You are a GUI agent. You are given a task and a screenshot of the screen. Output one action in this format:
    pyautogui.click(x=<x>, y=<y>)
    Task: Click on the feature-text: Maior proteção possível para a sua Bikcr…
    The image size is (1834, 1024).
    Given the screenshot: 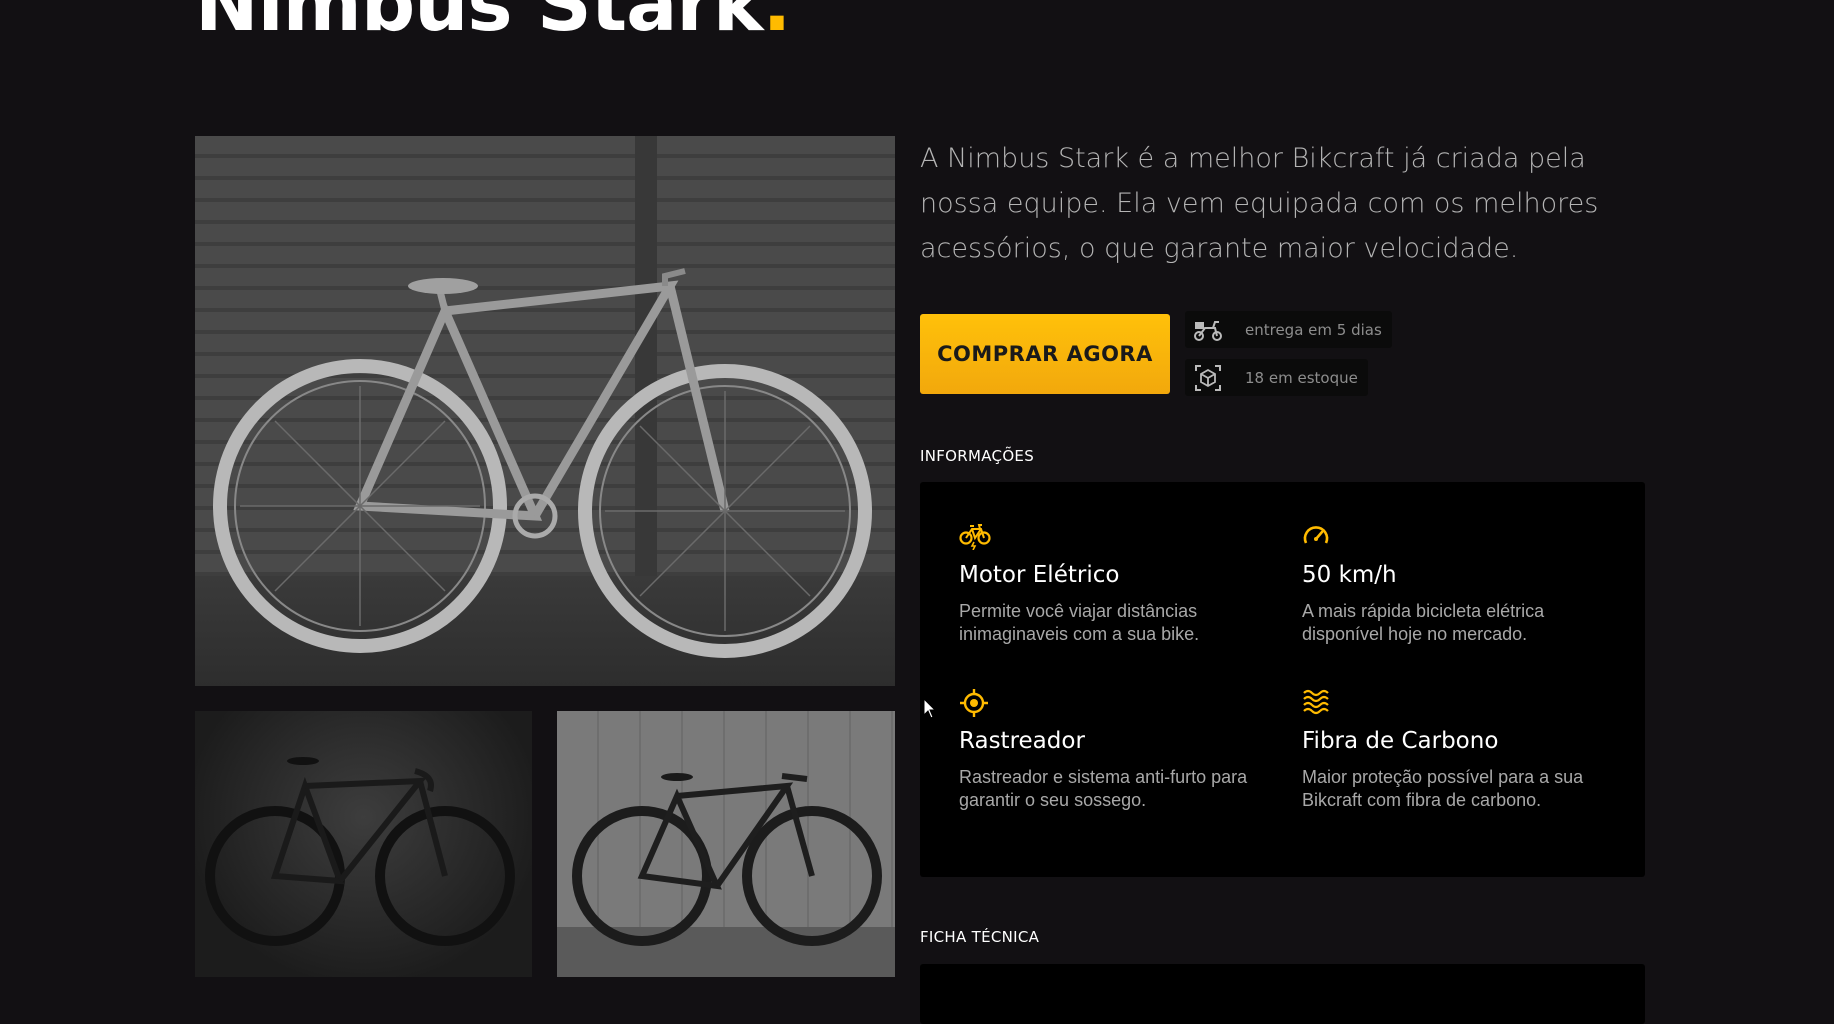 What is the action you would take?
    pyautogui.click(x=1443, y=788)
    